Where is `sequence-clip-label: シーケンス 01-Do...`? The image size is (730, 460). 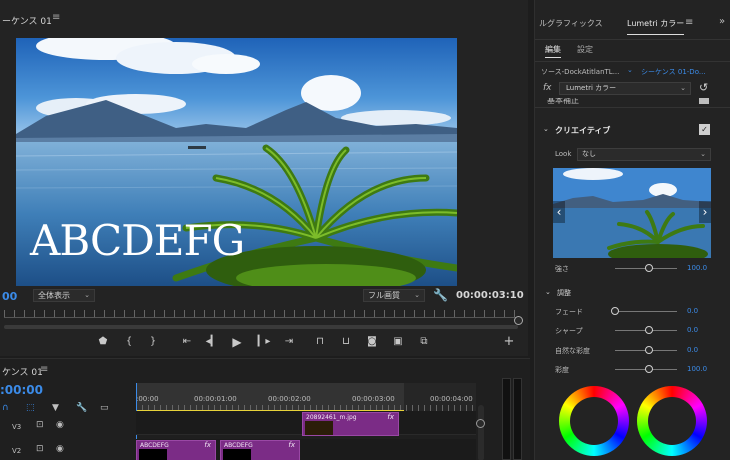 sequence-clip-label: シーケンス 01-Do... is located at coordinates (673, 72).